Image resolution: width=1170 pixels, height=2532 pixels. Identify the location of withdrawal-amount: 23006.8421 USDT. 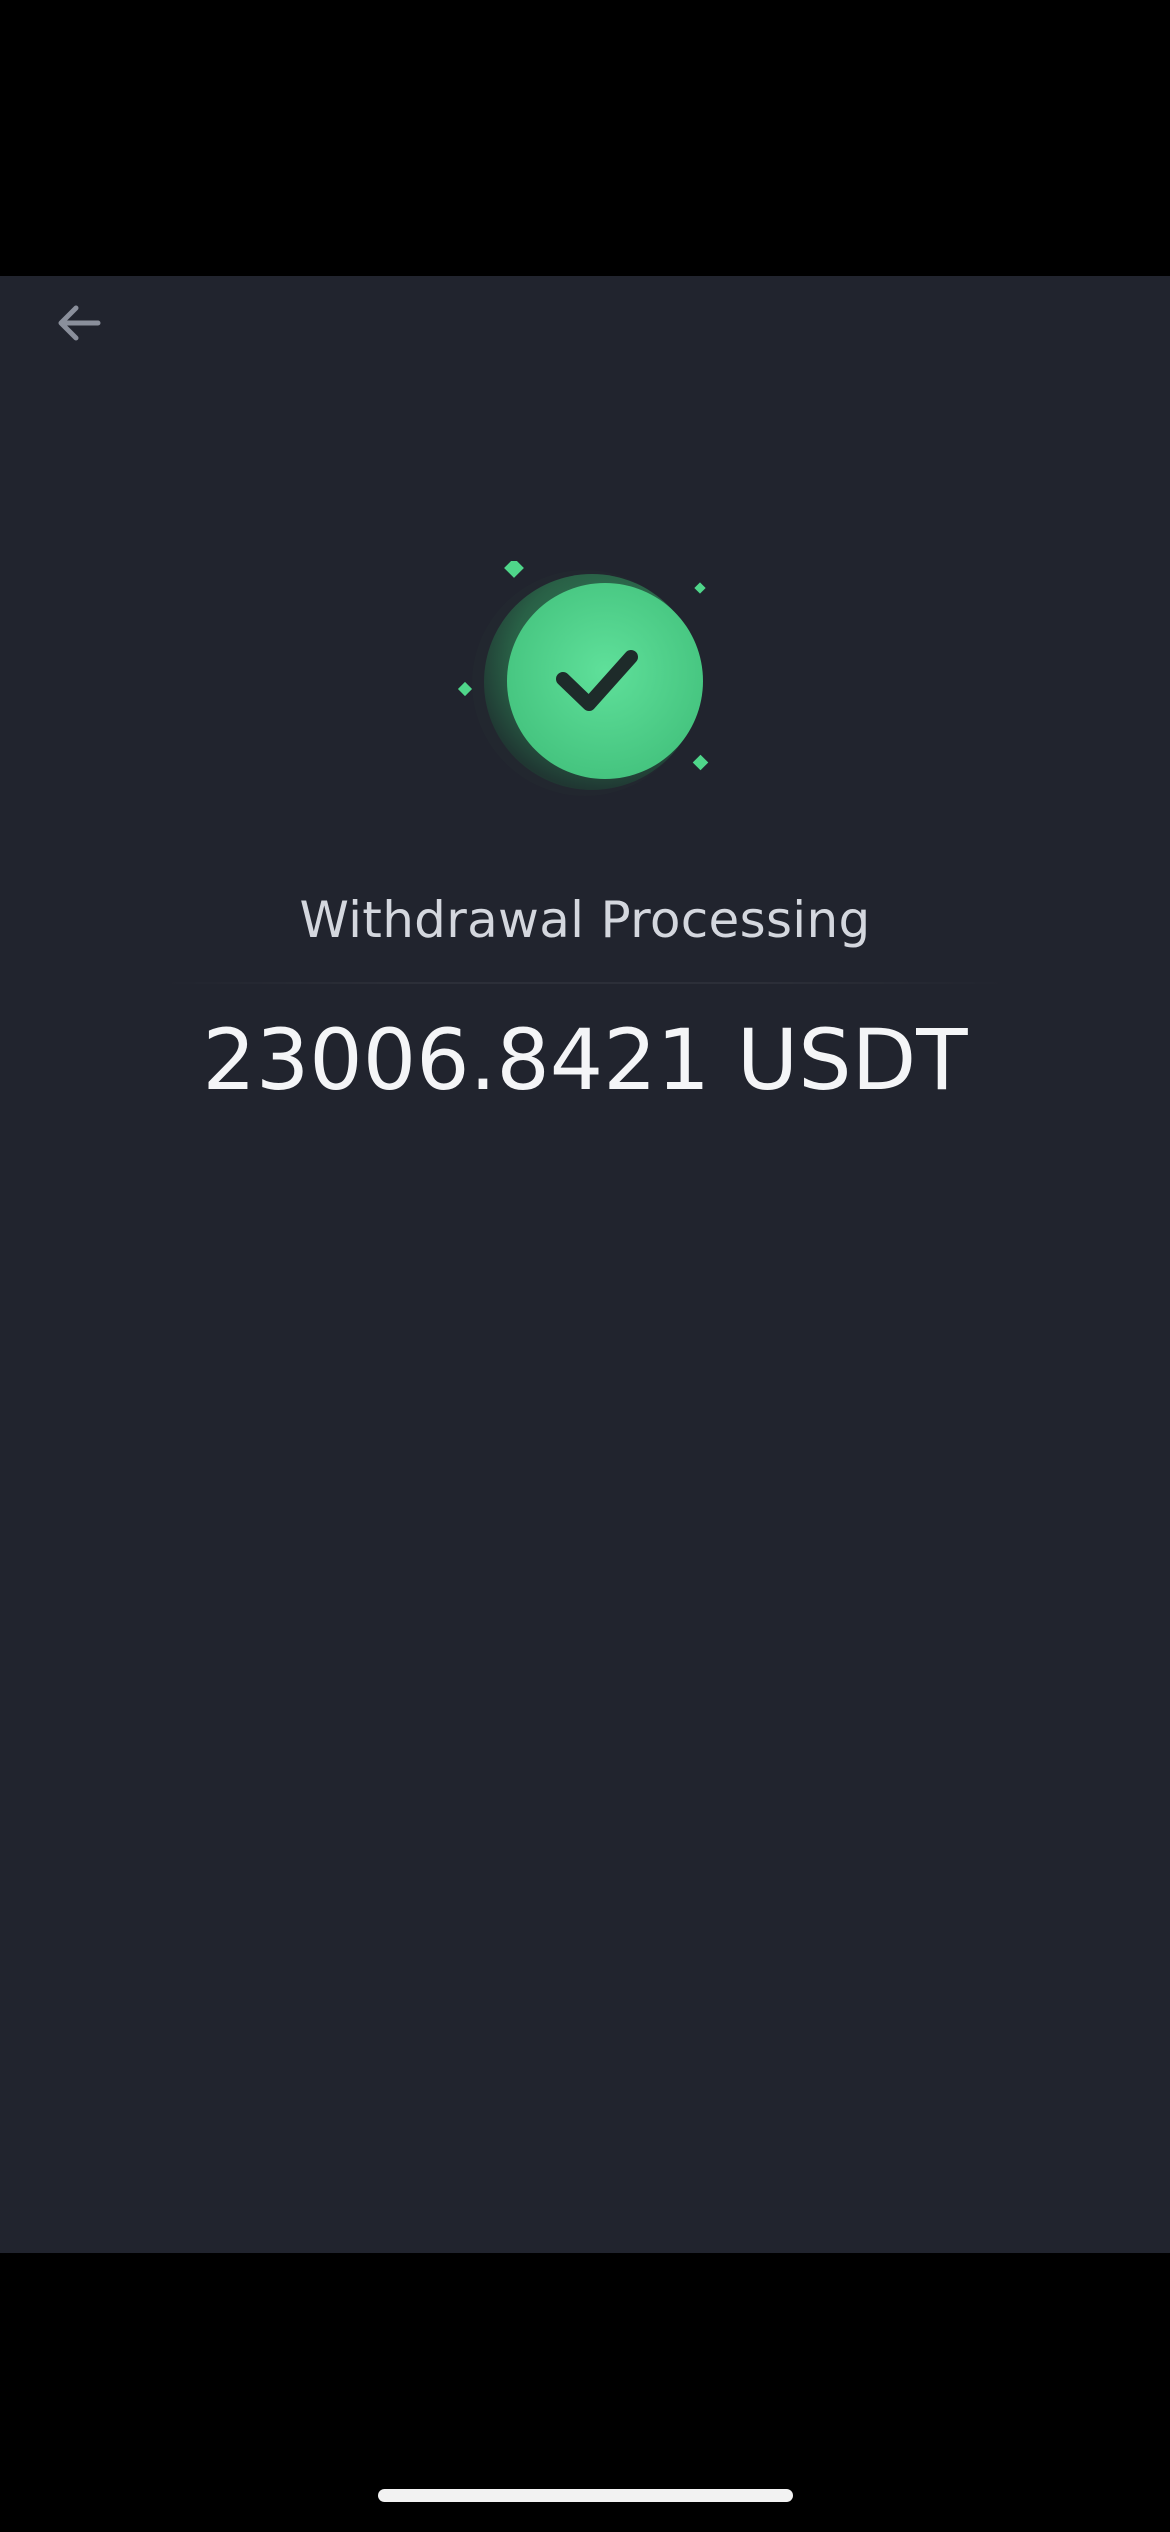
(585, 1060).